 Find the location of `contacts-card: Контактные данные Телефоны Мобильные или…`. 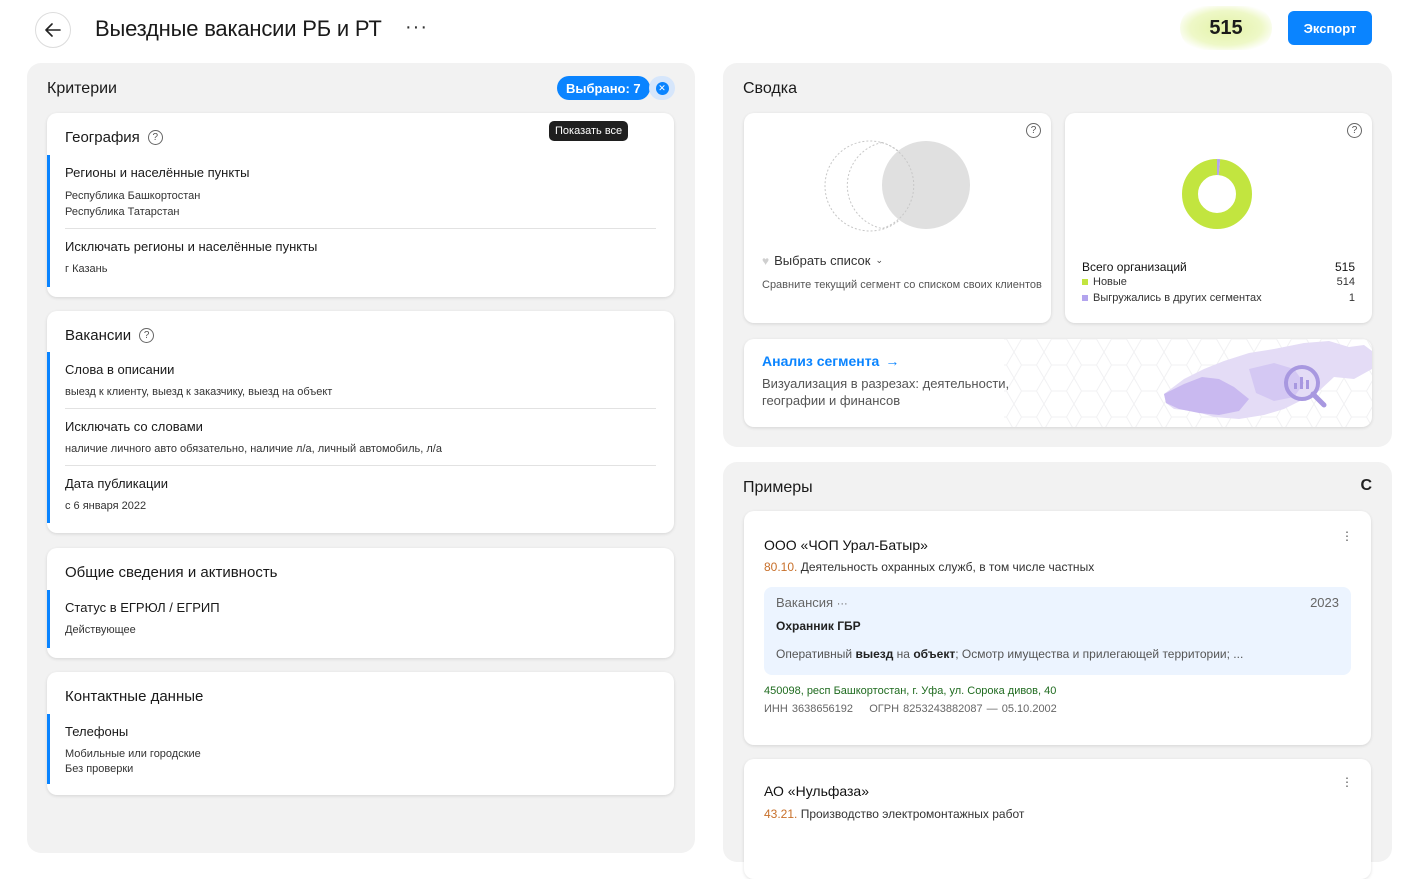

contacts-card: Контактные данные Телефоны Мобильные или… is located at coordinates (360, 733).